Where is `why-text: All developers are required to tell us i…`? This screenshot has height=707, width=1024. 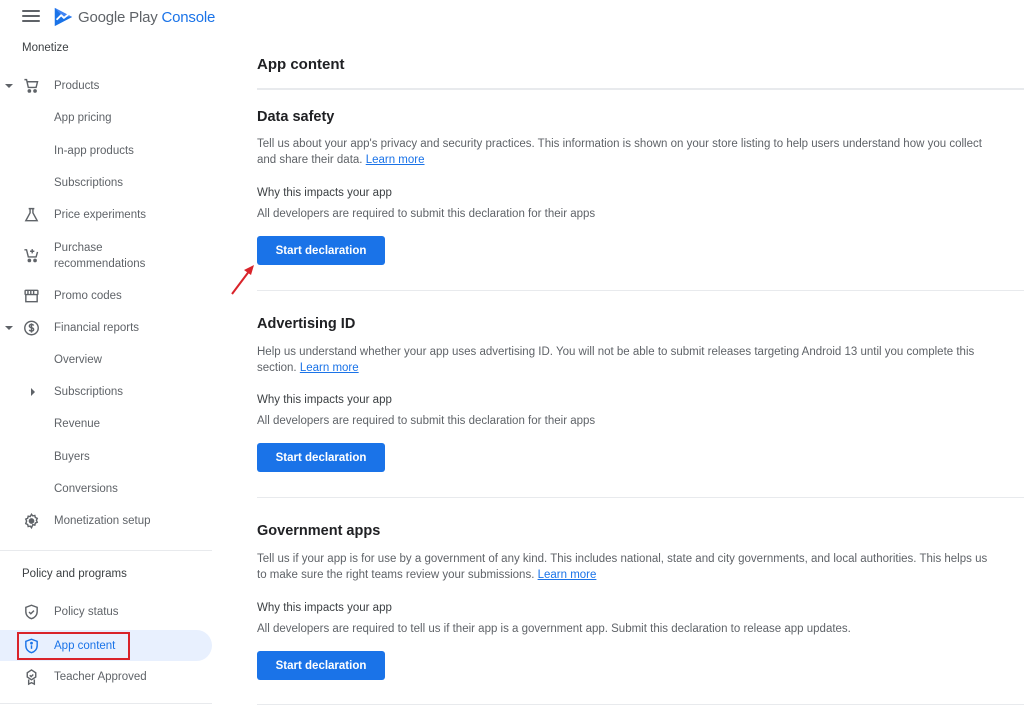
why-text: All developers are required to tell us i… is located at coordinates (554, 629).